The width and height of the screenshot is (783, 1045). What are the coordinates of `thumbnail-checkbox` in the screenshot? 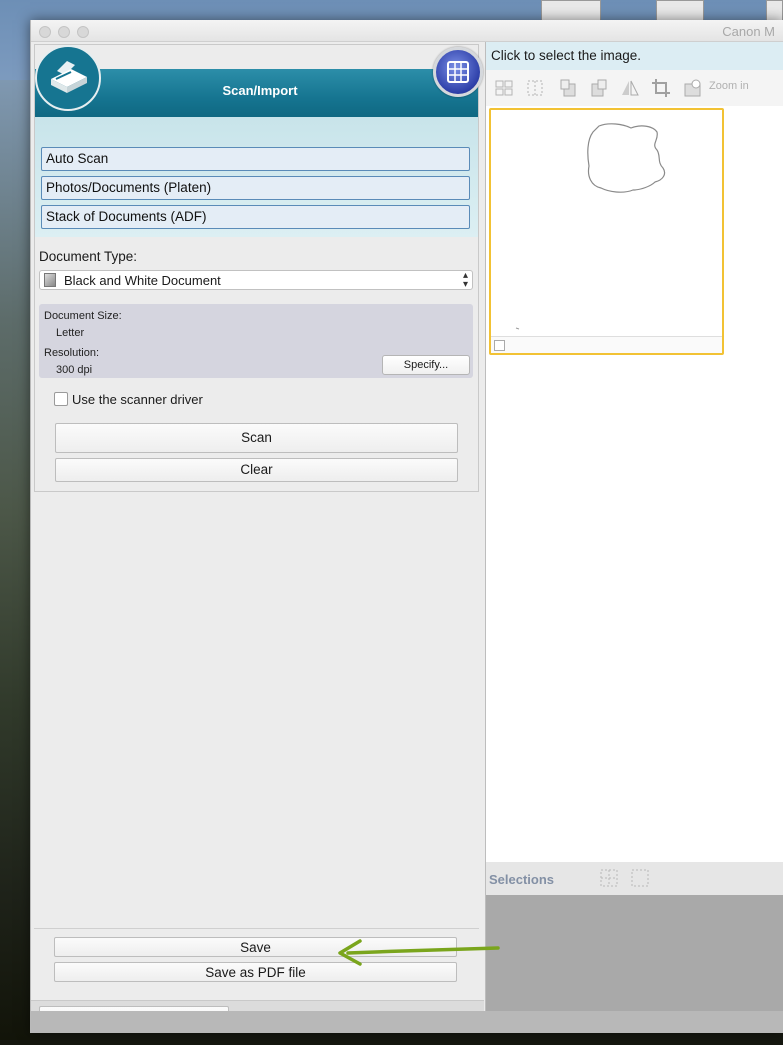 It's located at (499, 345).